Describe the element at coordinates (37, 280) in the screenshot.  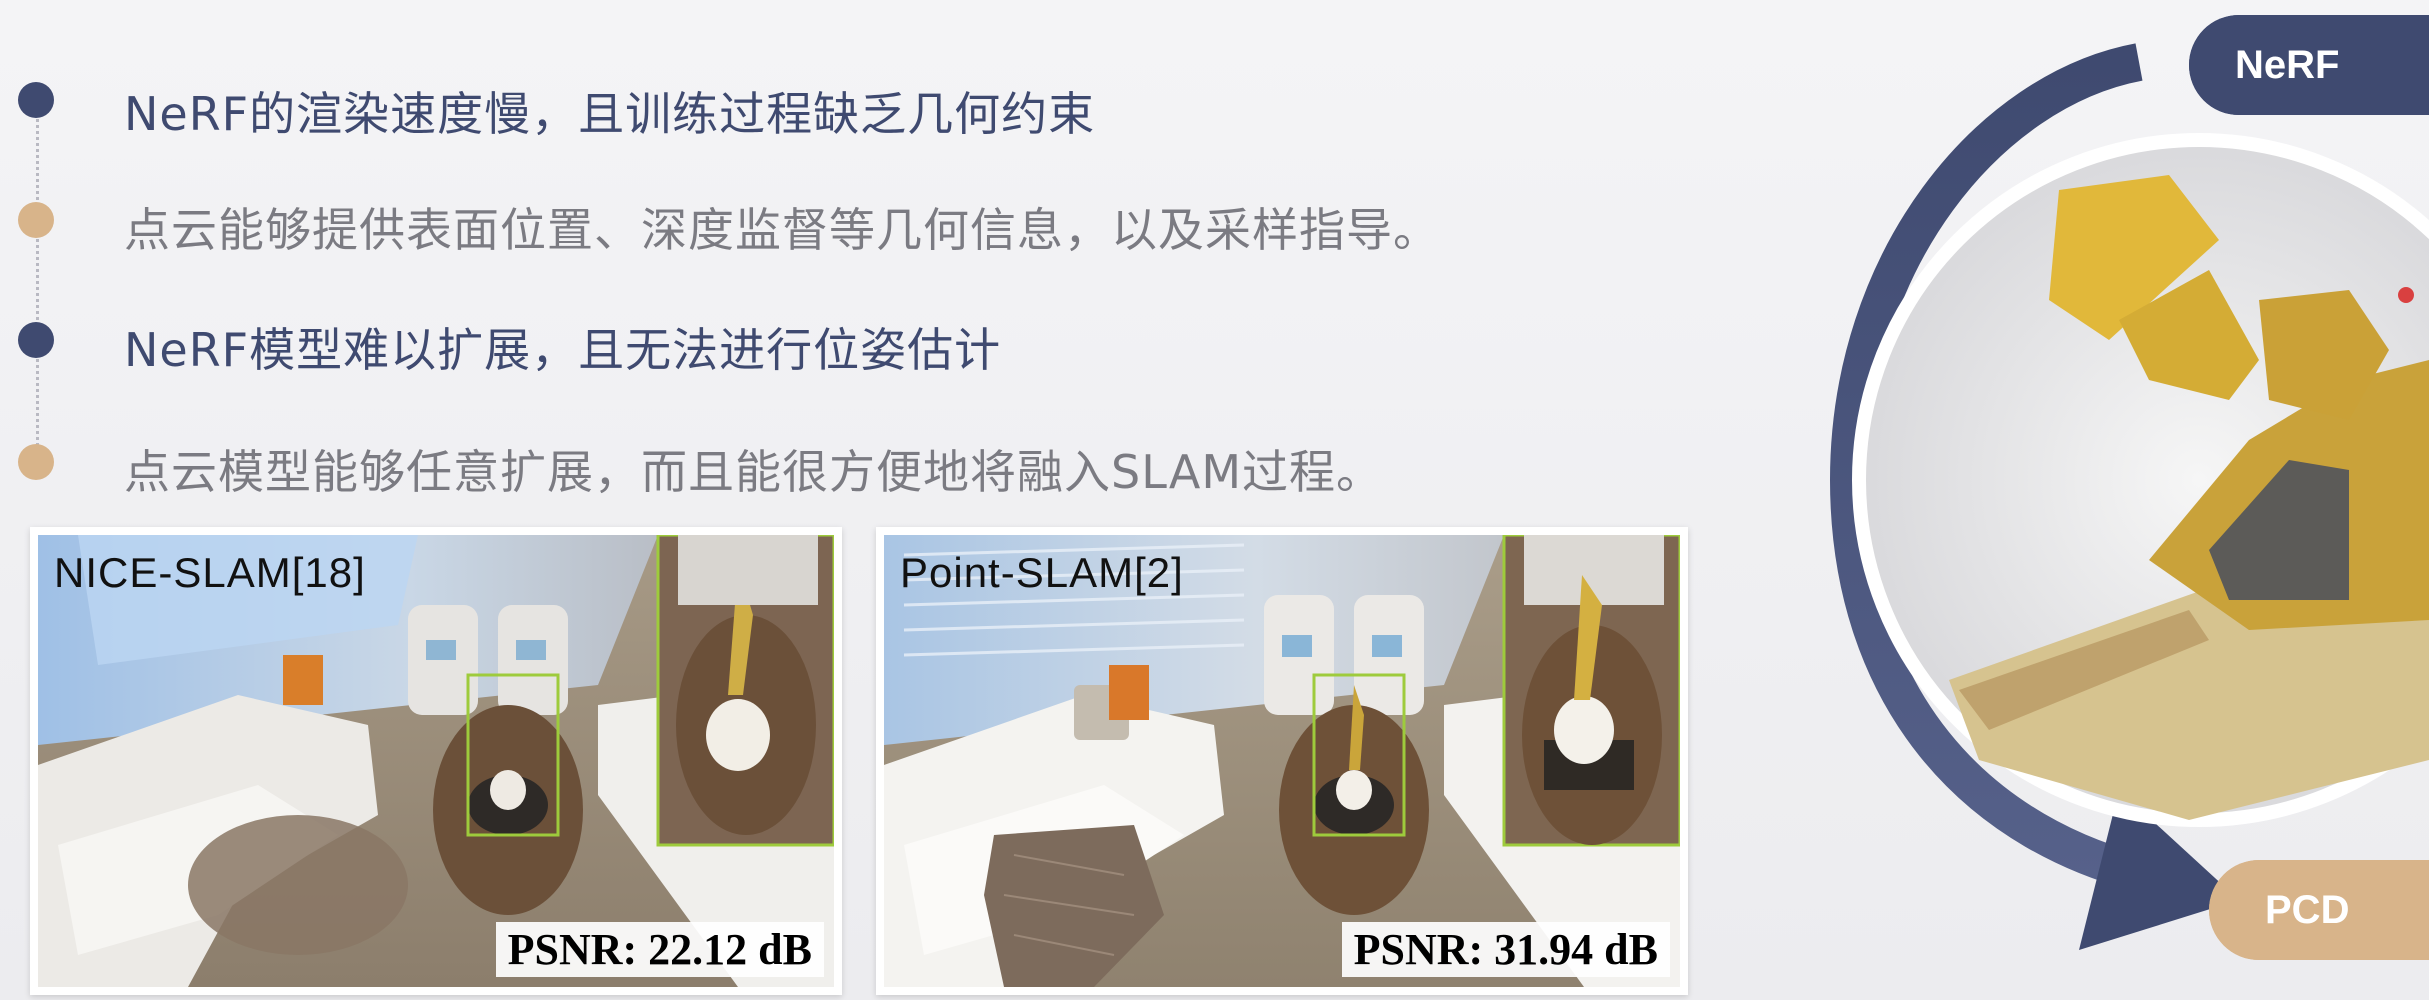
I see `timeline-line` at that location.